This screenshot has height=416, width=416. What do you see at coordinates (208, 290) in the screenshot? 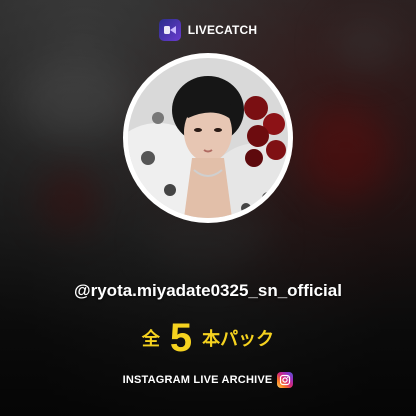
I see `account-handle: @ryota.miyadate0325_sn_official` at bounding box center [208, 290].